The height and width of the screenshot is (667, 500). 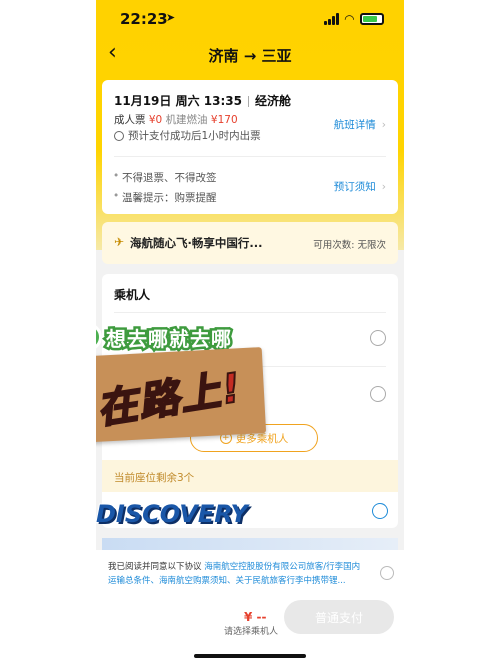 I want to click on ticket-note-line: 预计支付成功后1小时内出票, so click(x=187, y=135).